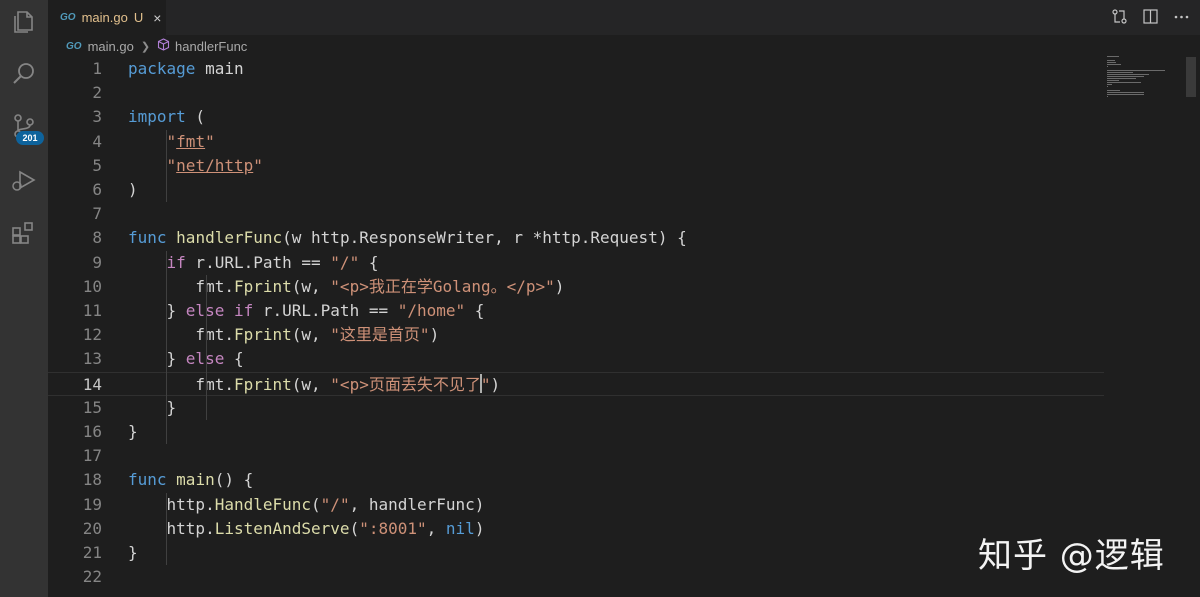 Image resolution: width=1200 pixels, height=597 pixels. What do you see at coordinates (576, 577) in the screenshot?
I see `code-line: 22` at bounding box center [576, 577].